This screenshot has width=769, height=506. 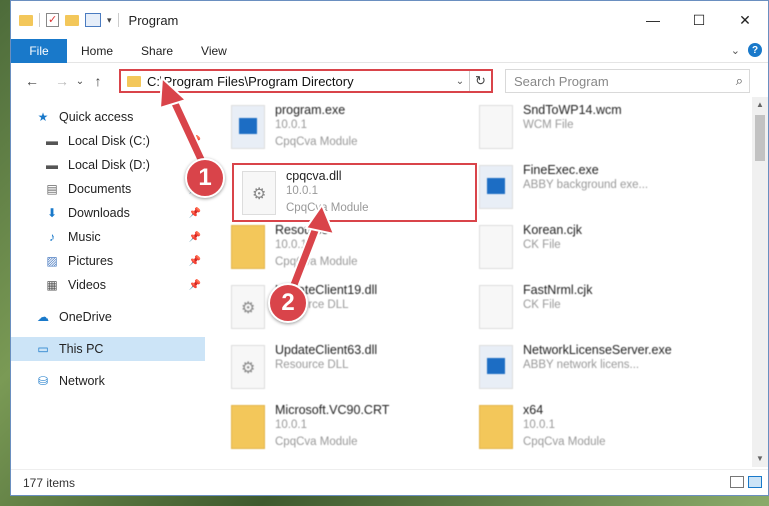 What do you see at coordinates (62, 81) in the screenshot?
I see `forward-button: →` at bounding box center [62, 81].